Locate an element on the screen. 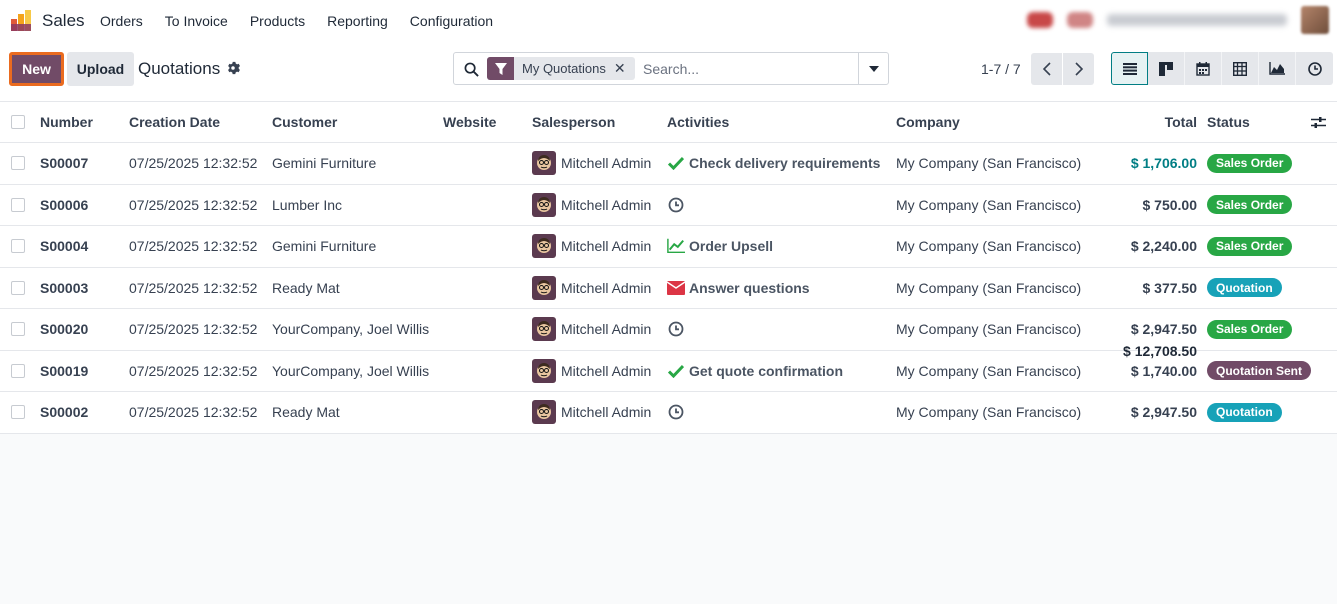  kanban-icon is located at coordinates (1166, 68).